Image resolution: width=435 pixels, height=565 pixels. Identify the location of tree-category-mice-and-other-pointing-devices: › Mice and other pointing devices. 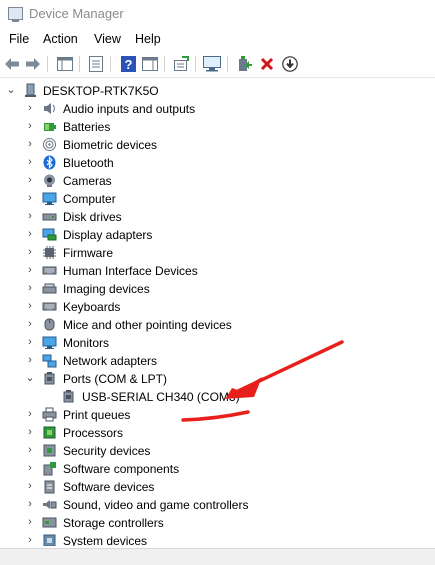
(217, 325).